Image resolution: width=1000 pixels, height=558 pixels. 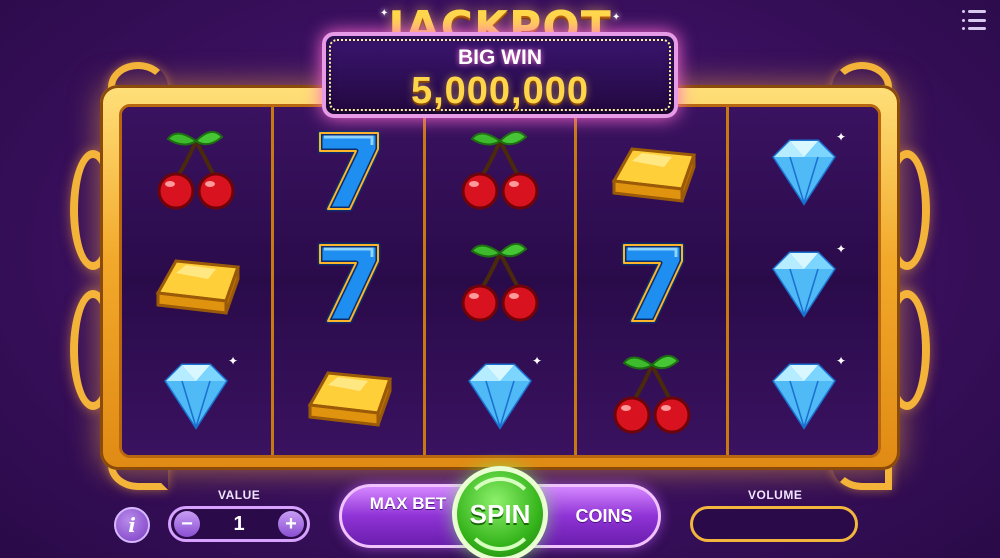 I want to click on spin-button: SPIN, so click(x=500, y=512).